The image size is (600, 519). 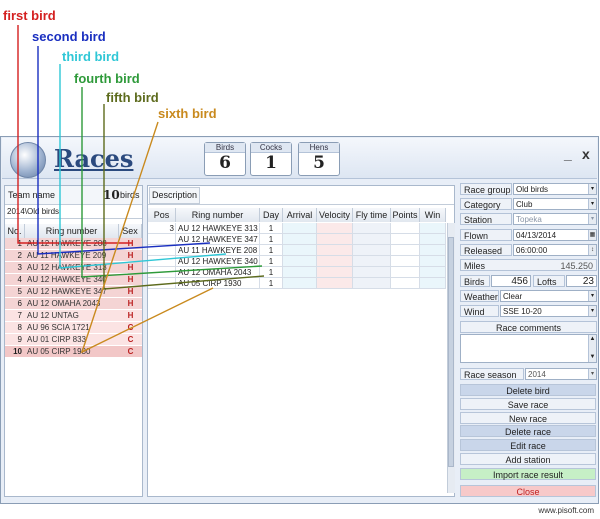 I want to click on table-row: AU 05 CIRP 1930 1, so click(x=297, y=283).